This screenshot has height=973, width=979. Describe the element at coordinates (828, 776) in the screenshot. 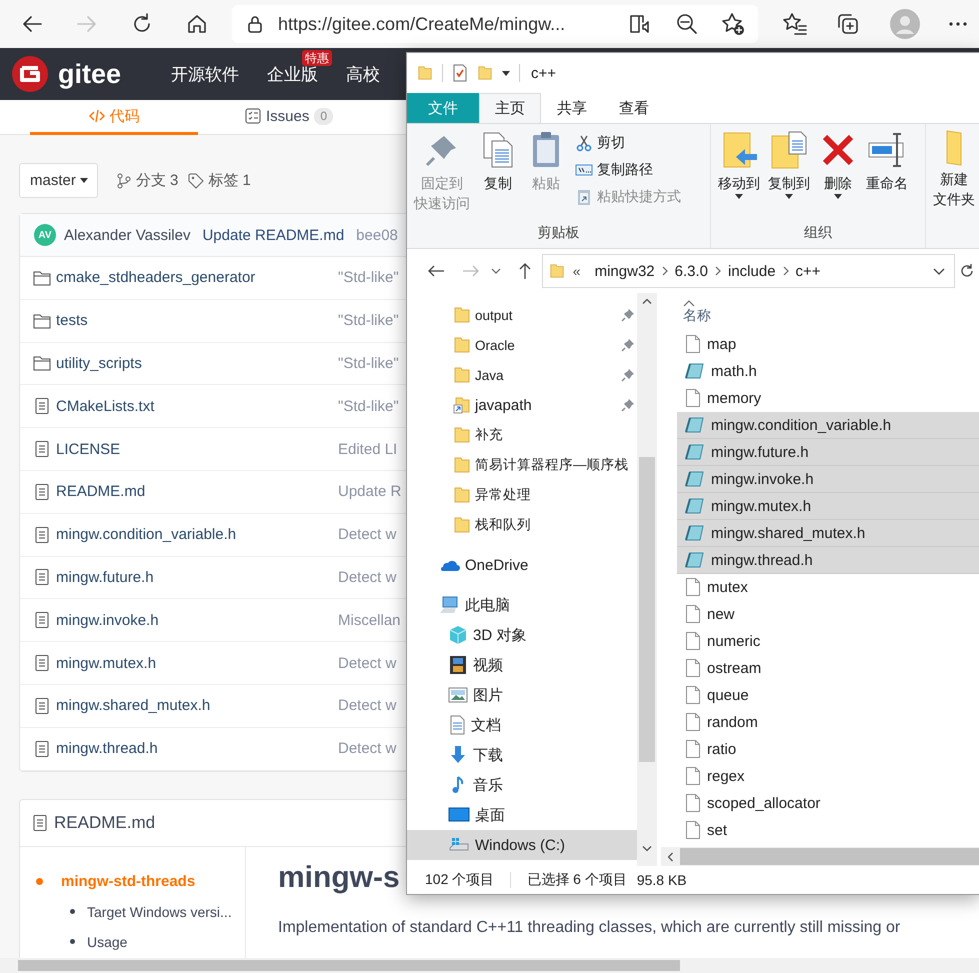

I see `file-item: regex` at that location.